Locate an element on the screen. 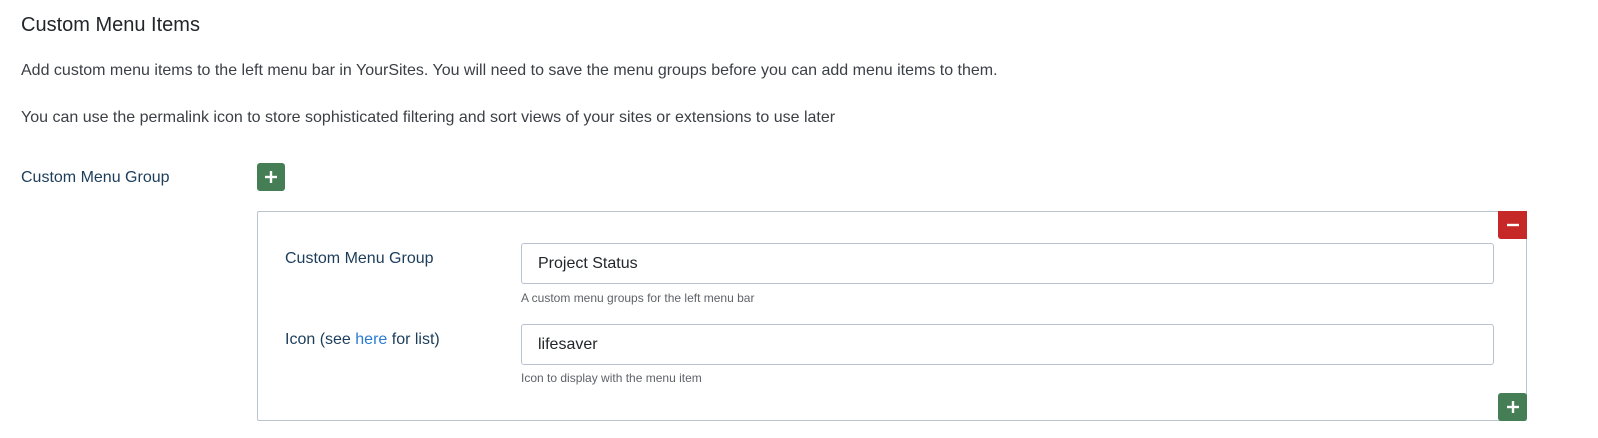 The image size is (1598, 438). remove-menu-group-button is located at coordinates (1512, 225).